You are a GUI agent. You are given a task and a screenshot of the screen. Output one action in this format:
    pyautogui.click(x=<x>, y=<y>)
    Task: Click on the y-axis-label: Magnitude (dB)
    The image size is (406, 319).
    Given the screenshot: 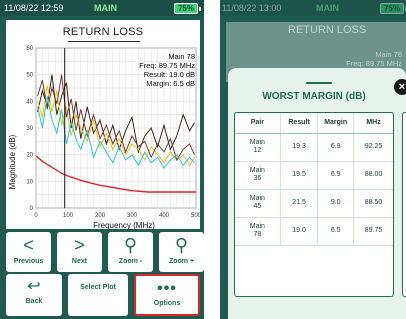 What is the action you would take?
    pyautogui.click(x=12, y=161)
    